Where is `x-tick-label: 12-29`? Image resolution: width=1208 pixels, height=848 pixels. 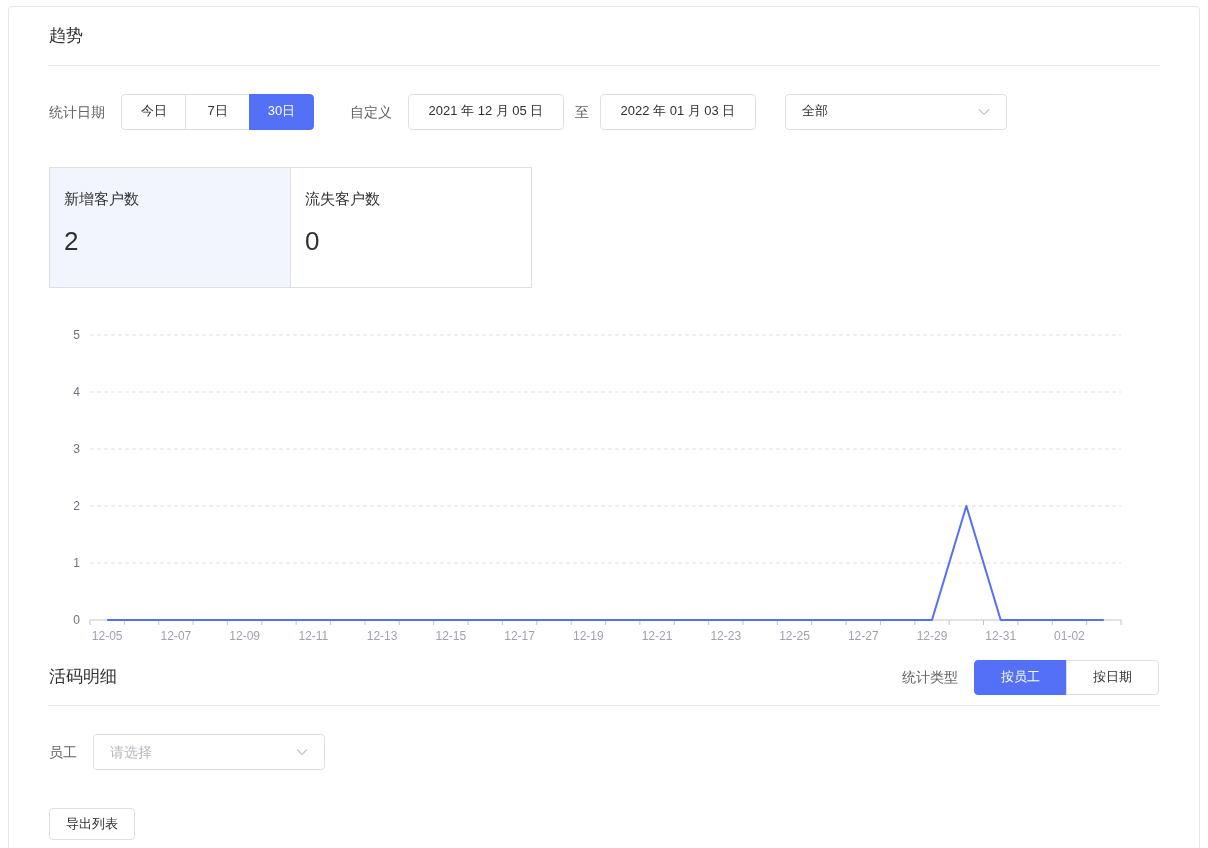
x-tick-label: 12-29 is located at coordinates (932, 635).